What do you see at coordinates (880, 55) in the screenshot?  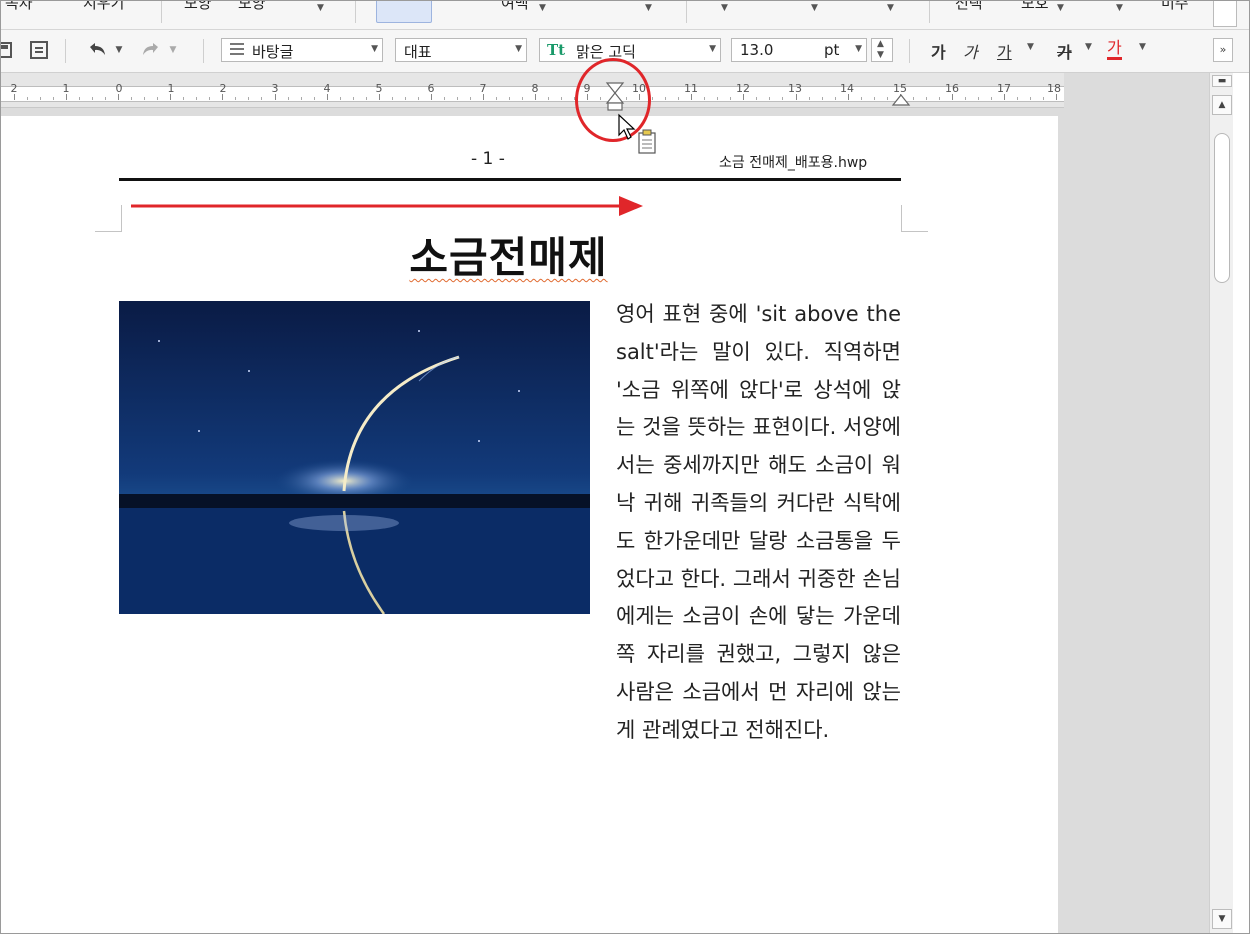 I see `stepper-down-icon: ▼` at bounding box center [880, 55].